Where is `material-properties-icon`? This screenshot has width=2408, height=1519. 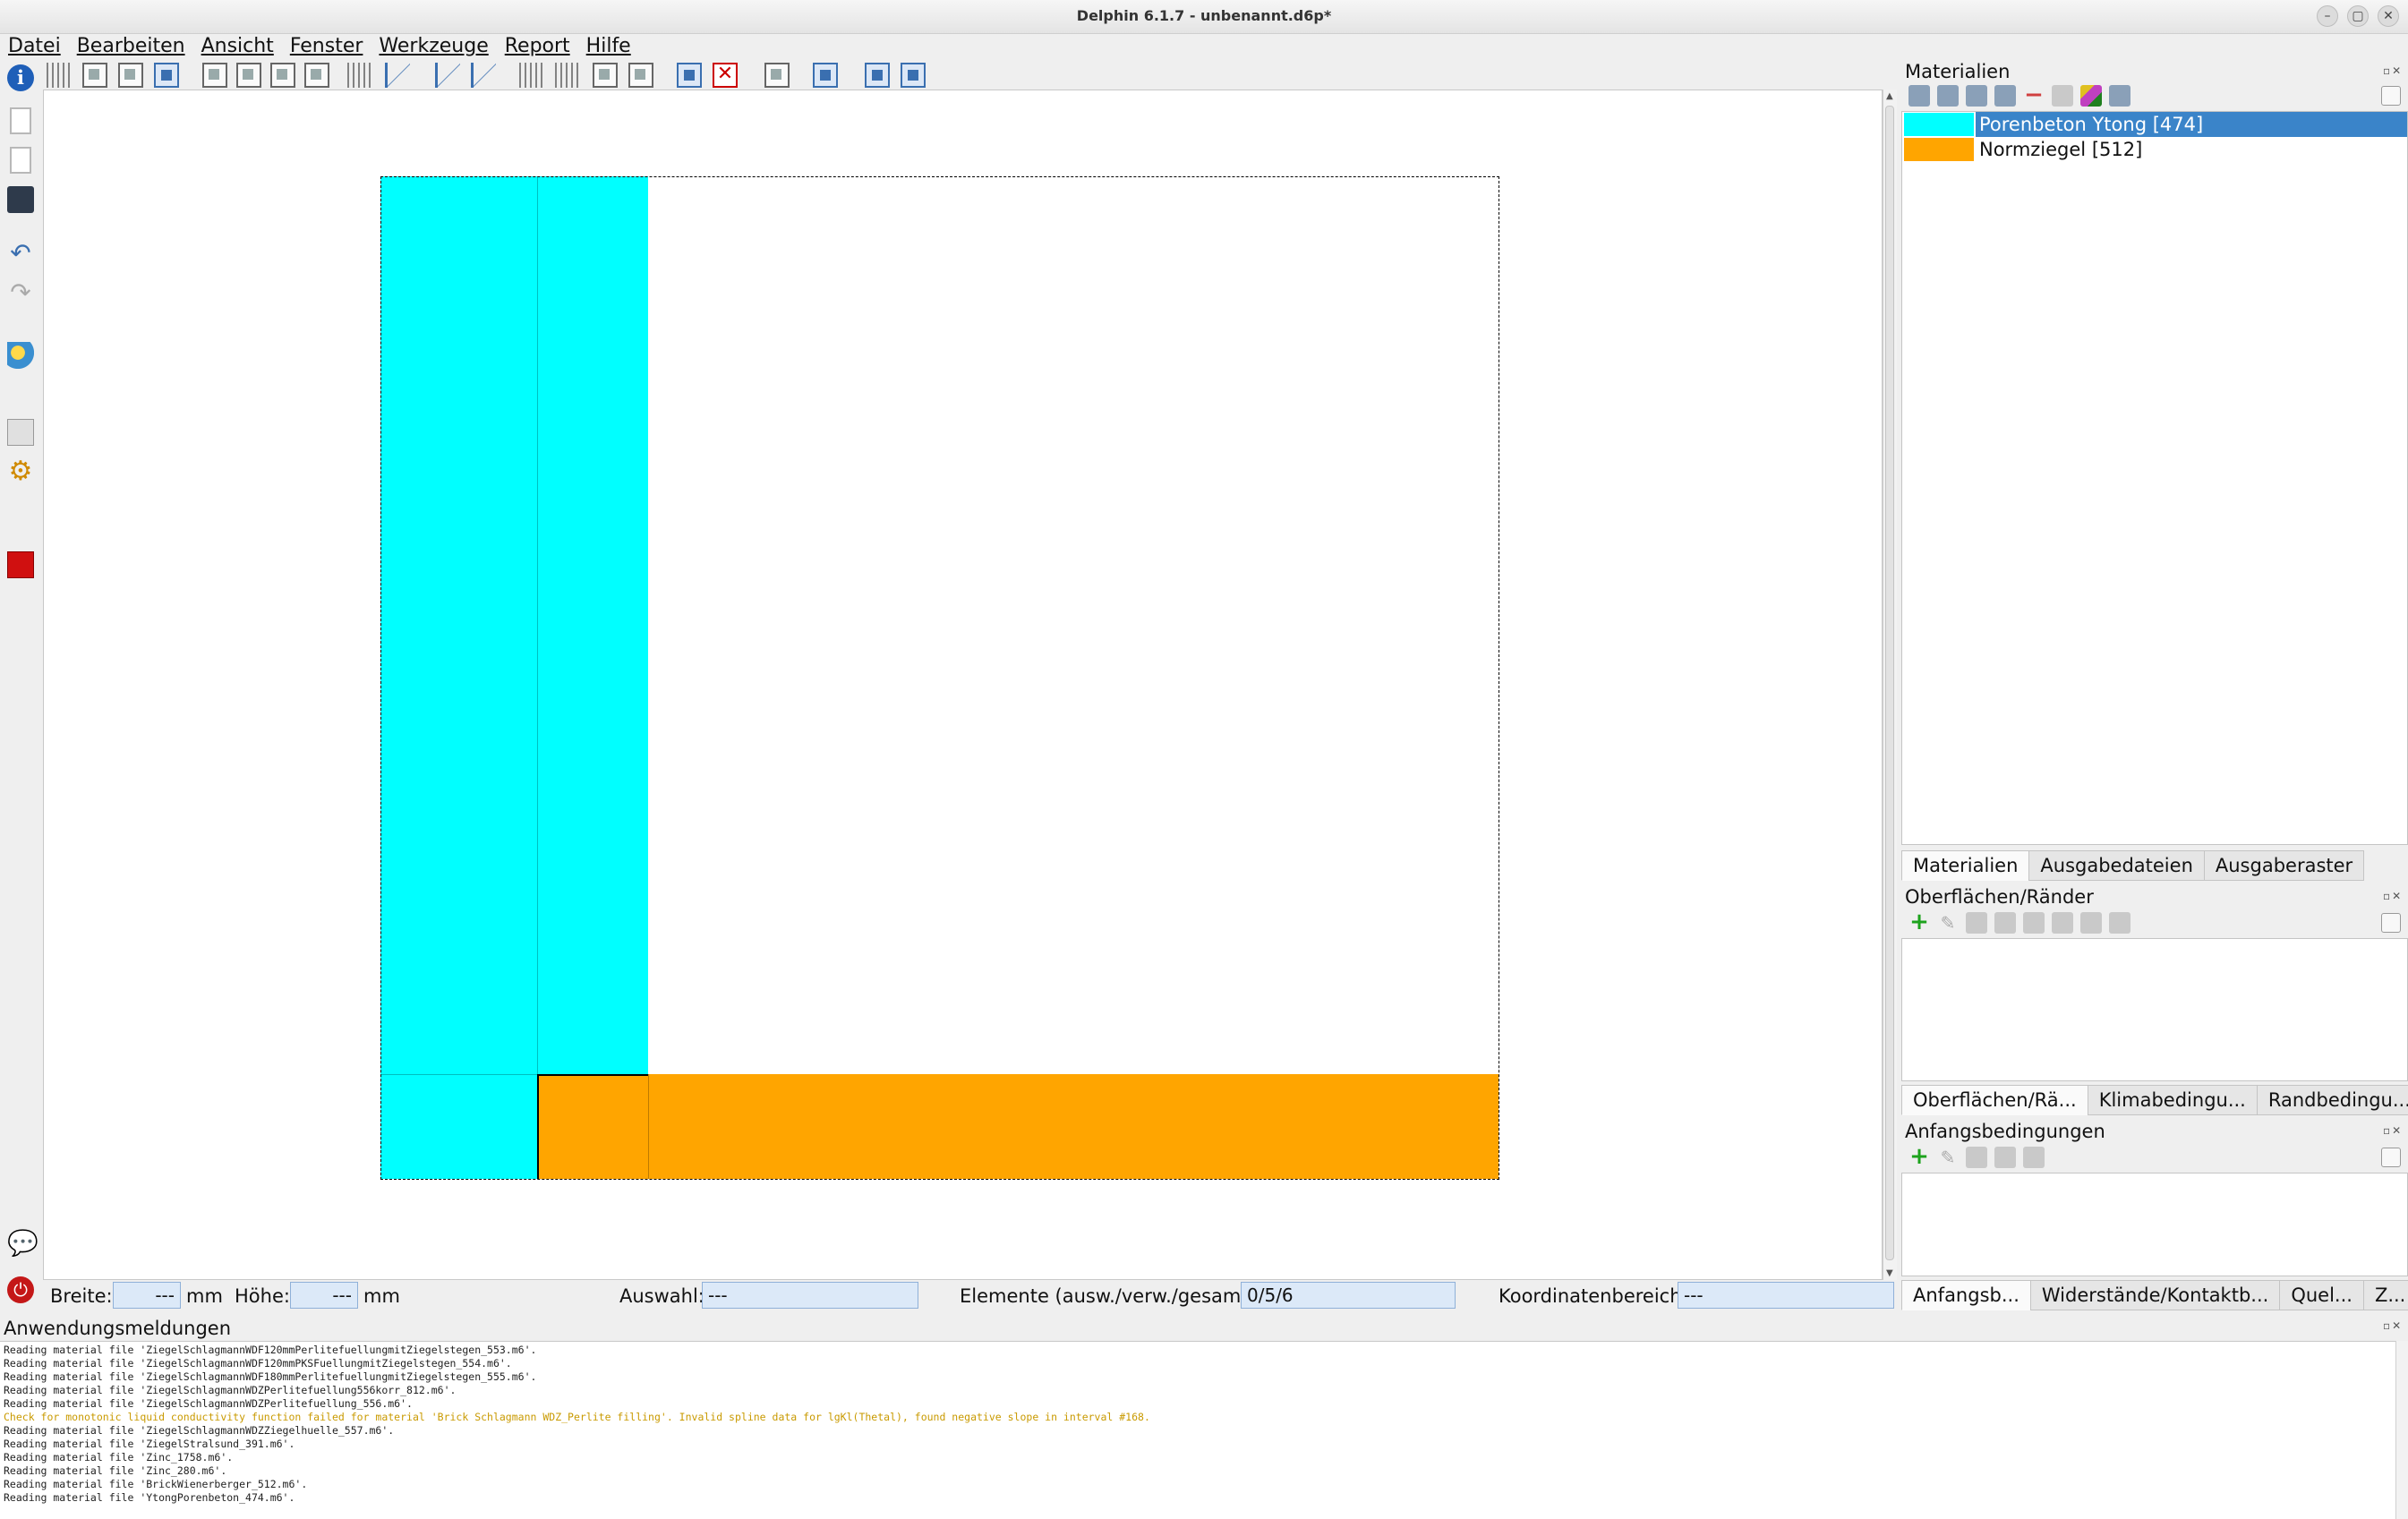
material-properties-icon is located at coordinates (1976, 96).